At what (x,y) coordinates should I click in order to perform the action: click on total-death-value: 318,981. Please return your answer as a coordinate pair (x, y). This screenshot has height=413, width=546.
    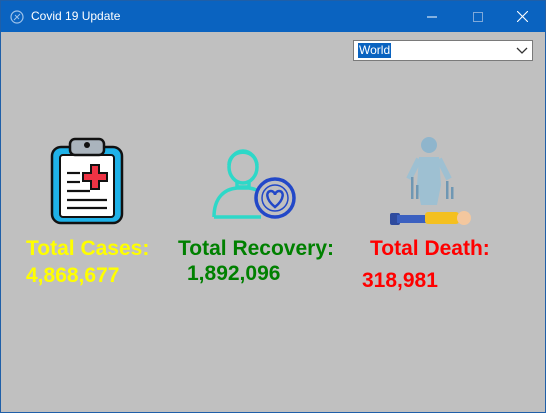
    Looking at the image, I should click on (400, 280).